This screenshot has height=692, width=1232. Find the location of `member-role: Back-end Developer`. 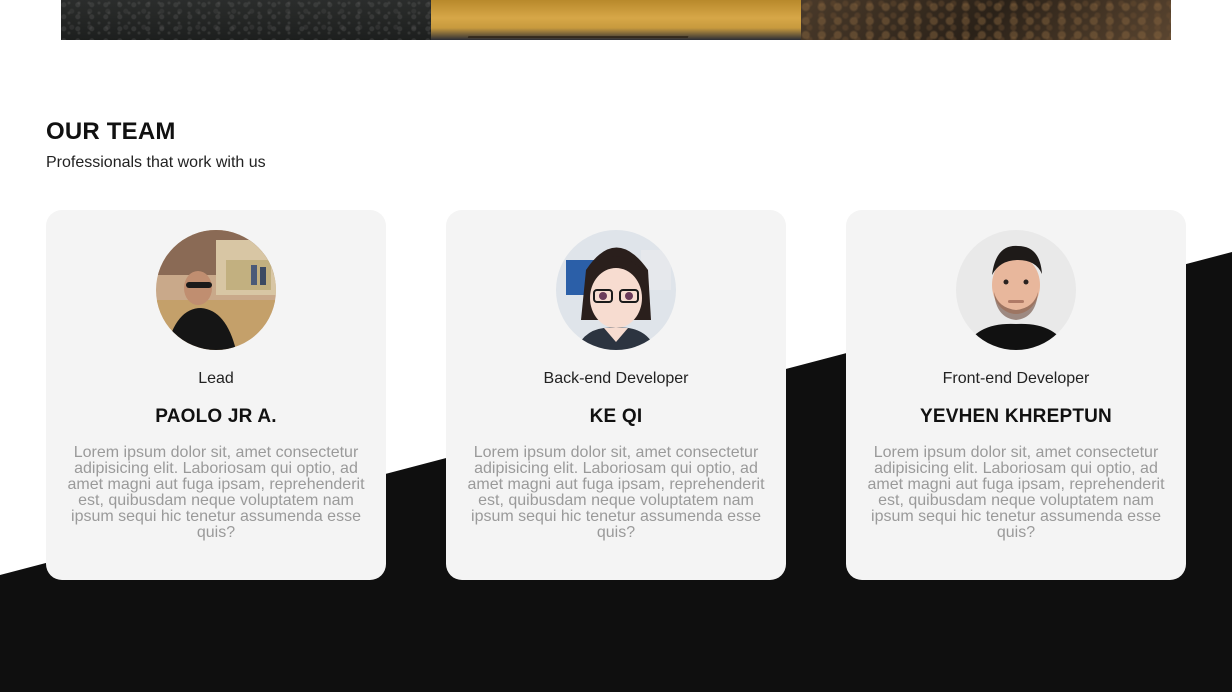

member-role: Back-end Developer is located at coordinates (616, 378).